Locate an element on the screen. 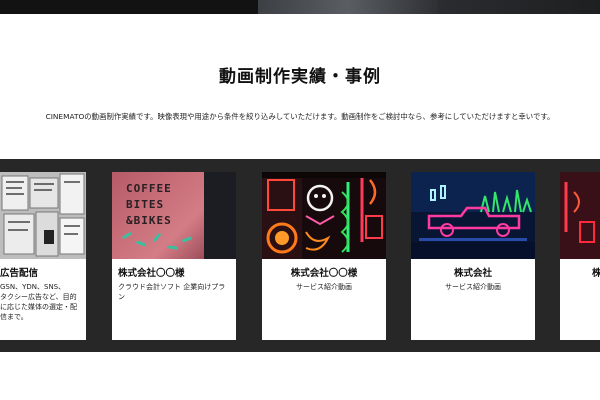  neon-truck-image is located at coordinates (473, 215).